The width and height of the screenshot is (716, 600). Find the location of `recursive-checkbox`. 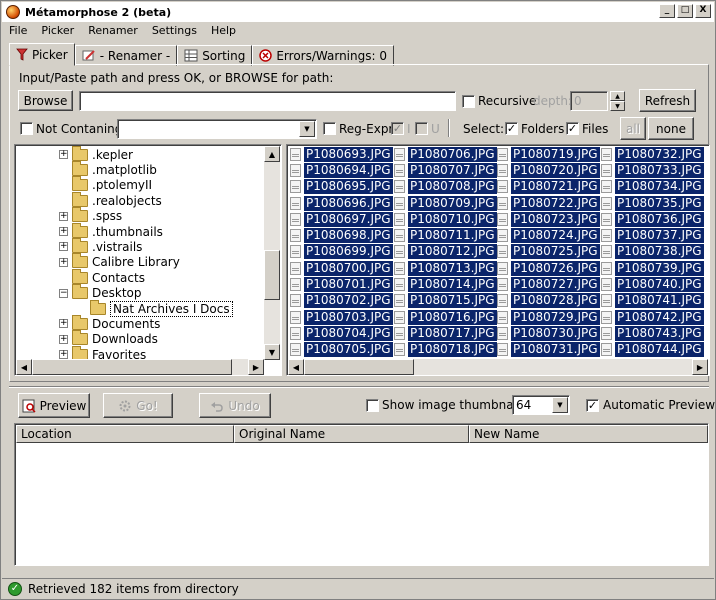

recursive-checkbox is located at coordinates (468, 101).